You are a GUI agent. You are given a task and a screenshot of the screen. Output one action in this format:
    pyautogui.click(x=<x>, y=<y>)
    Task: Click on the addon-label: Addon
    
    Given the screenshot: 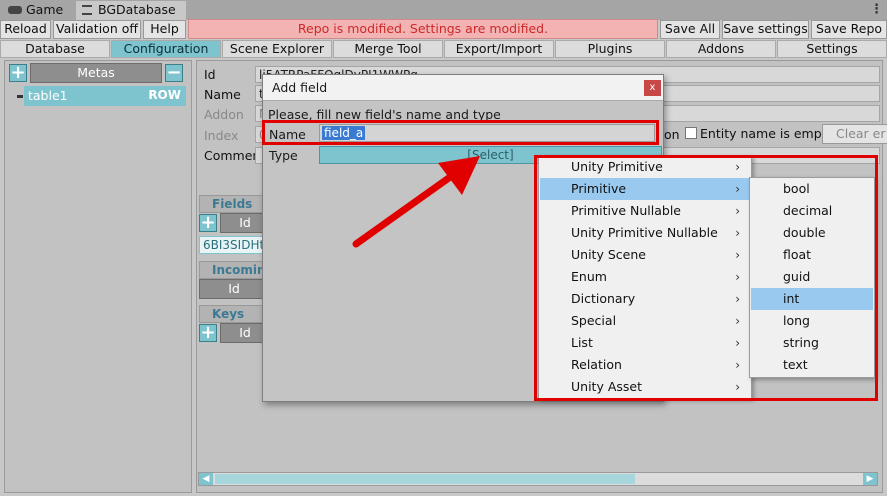 What is the action you would take?
    pyautogui.click(x=224, y=114)
    